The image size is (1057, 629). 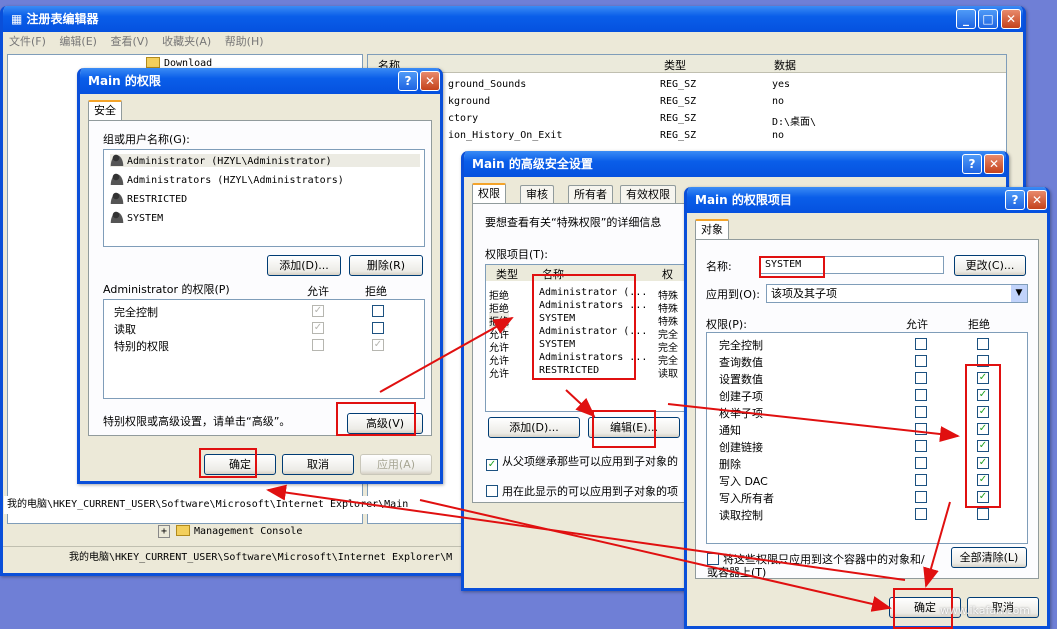 I want to click on arrow-names-to-edit, so click(x=580, y=403).